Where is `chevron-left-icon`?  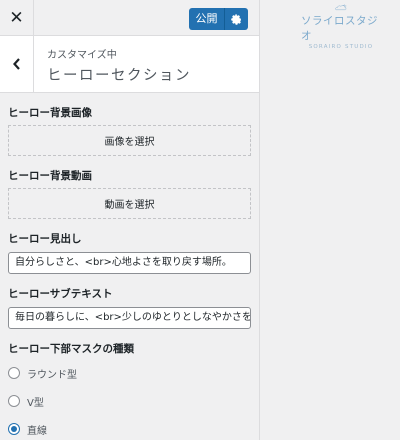
chevron-left-icon is located at coordinates (16, 64).